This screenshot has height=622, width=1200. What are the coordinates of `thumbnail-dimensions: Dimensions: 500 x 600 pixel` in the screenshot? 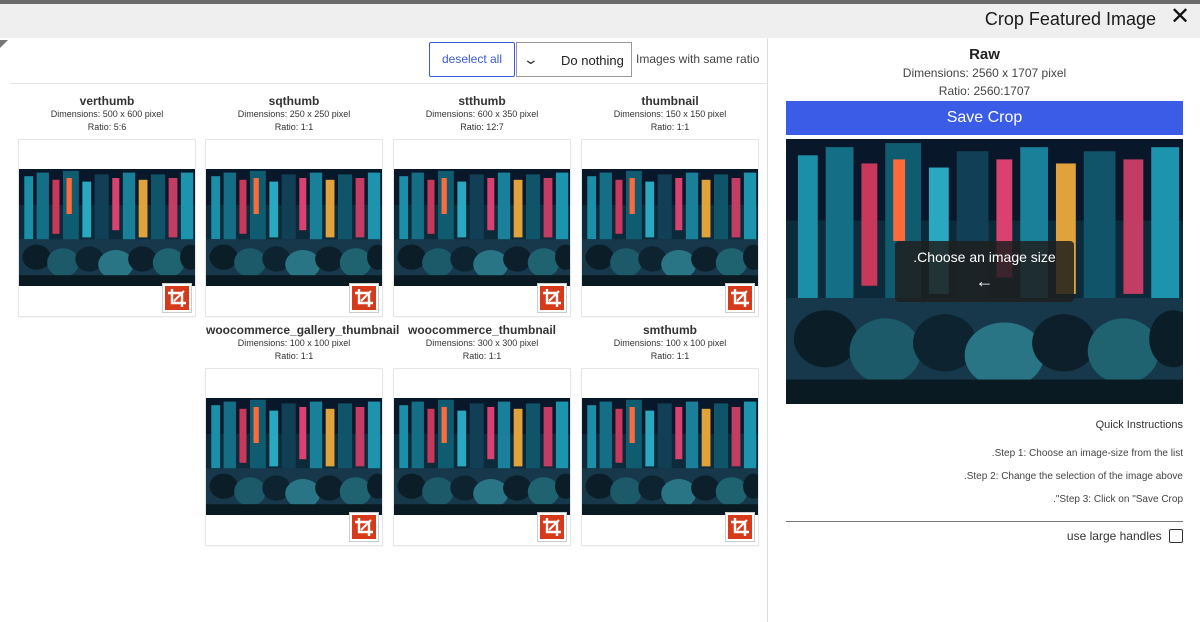 It's located at (107, 114).